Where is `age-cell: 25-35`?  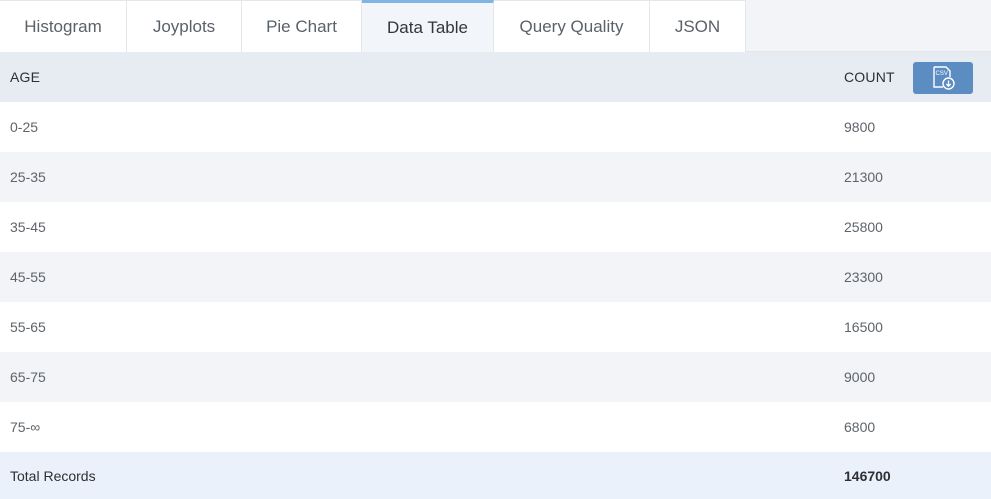 age-cell: 25-35 is located at coordinates (28, 177).